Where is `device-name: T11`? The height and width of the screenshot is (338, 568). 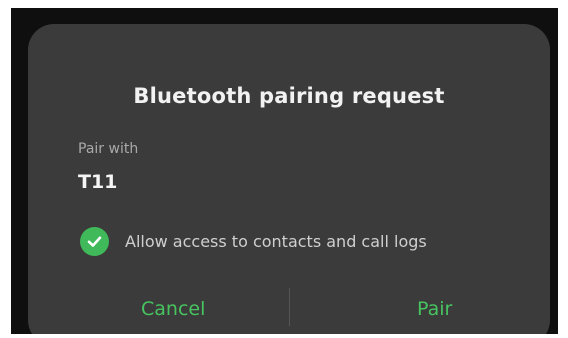 device-name: T11 is located at coordinates (98, 182).